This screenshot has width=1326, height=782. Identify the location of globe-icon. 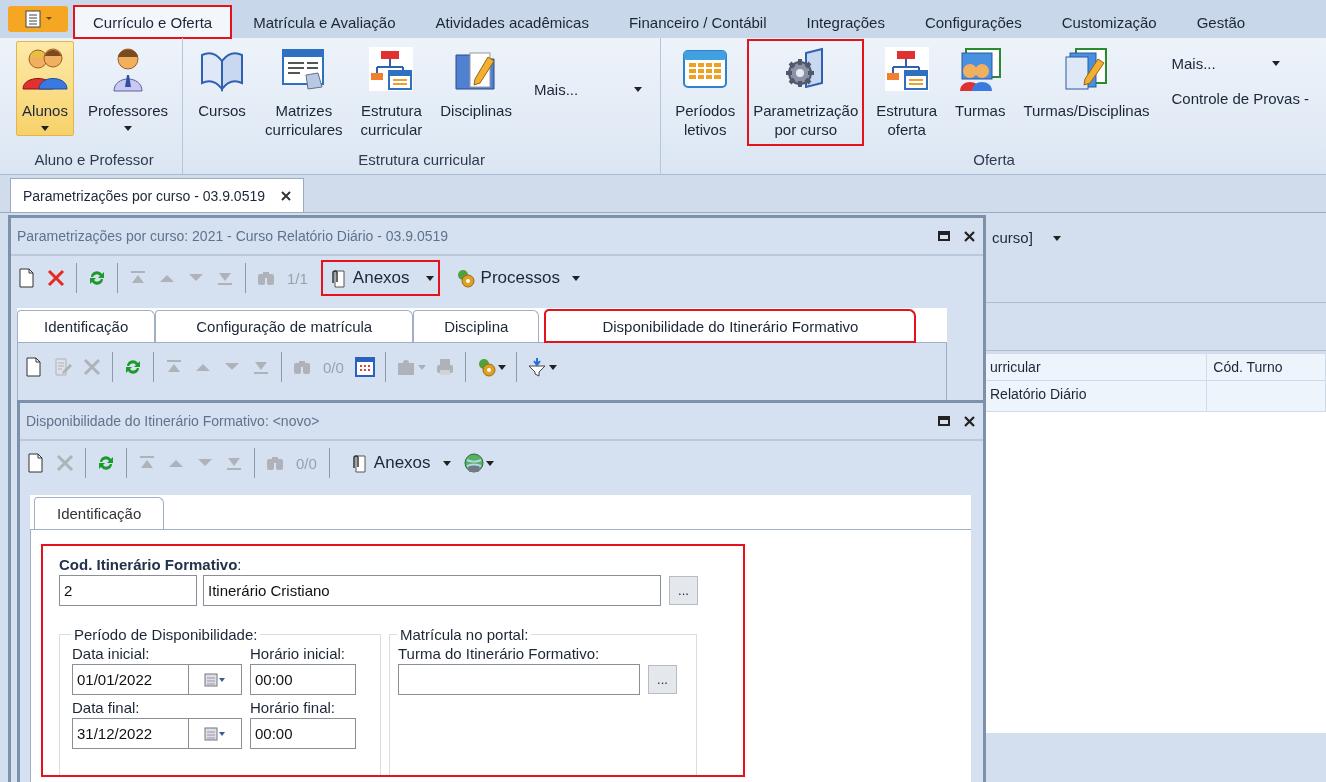
(473, 463).